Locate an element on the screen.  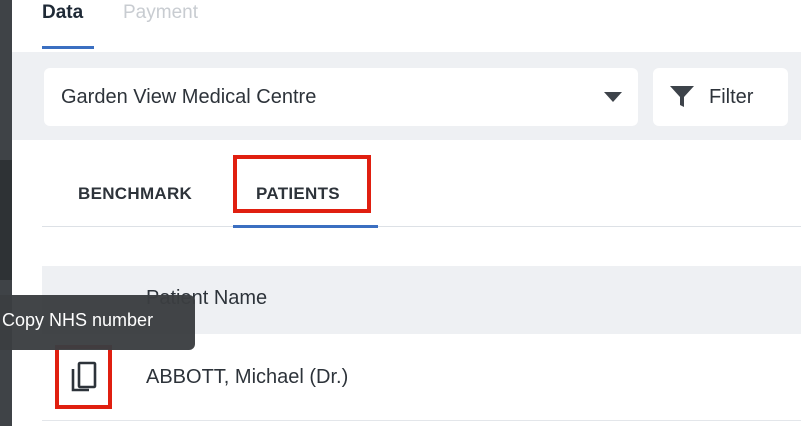
tab-benchmark: BENCHMARK is located at coordinates (135, 194).